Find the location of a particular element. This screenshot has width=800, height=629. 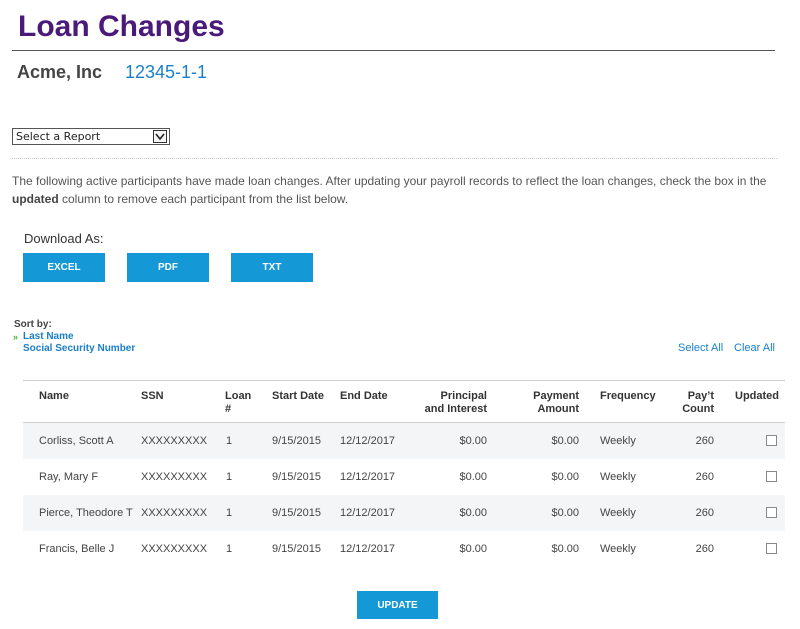

col-header-updated: Updated is located at coordinates (757, 396).